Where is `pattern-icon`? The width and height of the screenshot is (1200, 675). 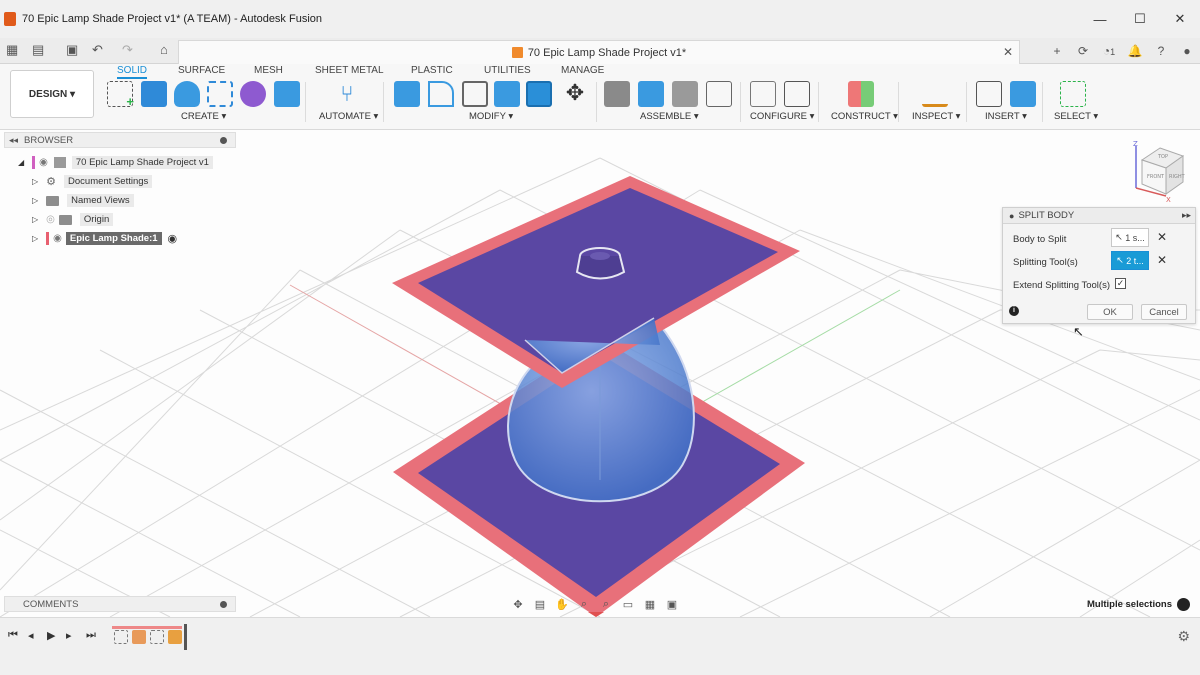 pattern-icon is located at coordinates (220, 94).